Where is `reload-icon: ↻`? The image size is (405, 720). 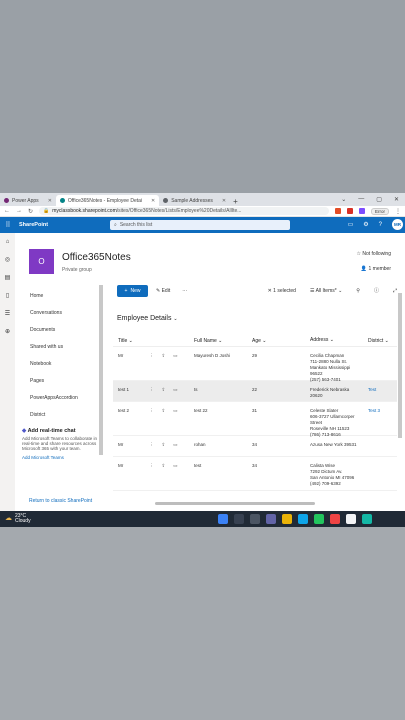
reload-icon: ↻ is located at coordinates (30, 211).